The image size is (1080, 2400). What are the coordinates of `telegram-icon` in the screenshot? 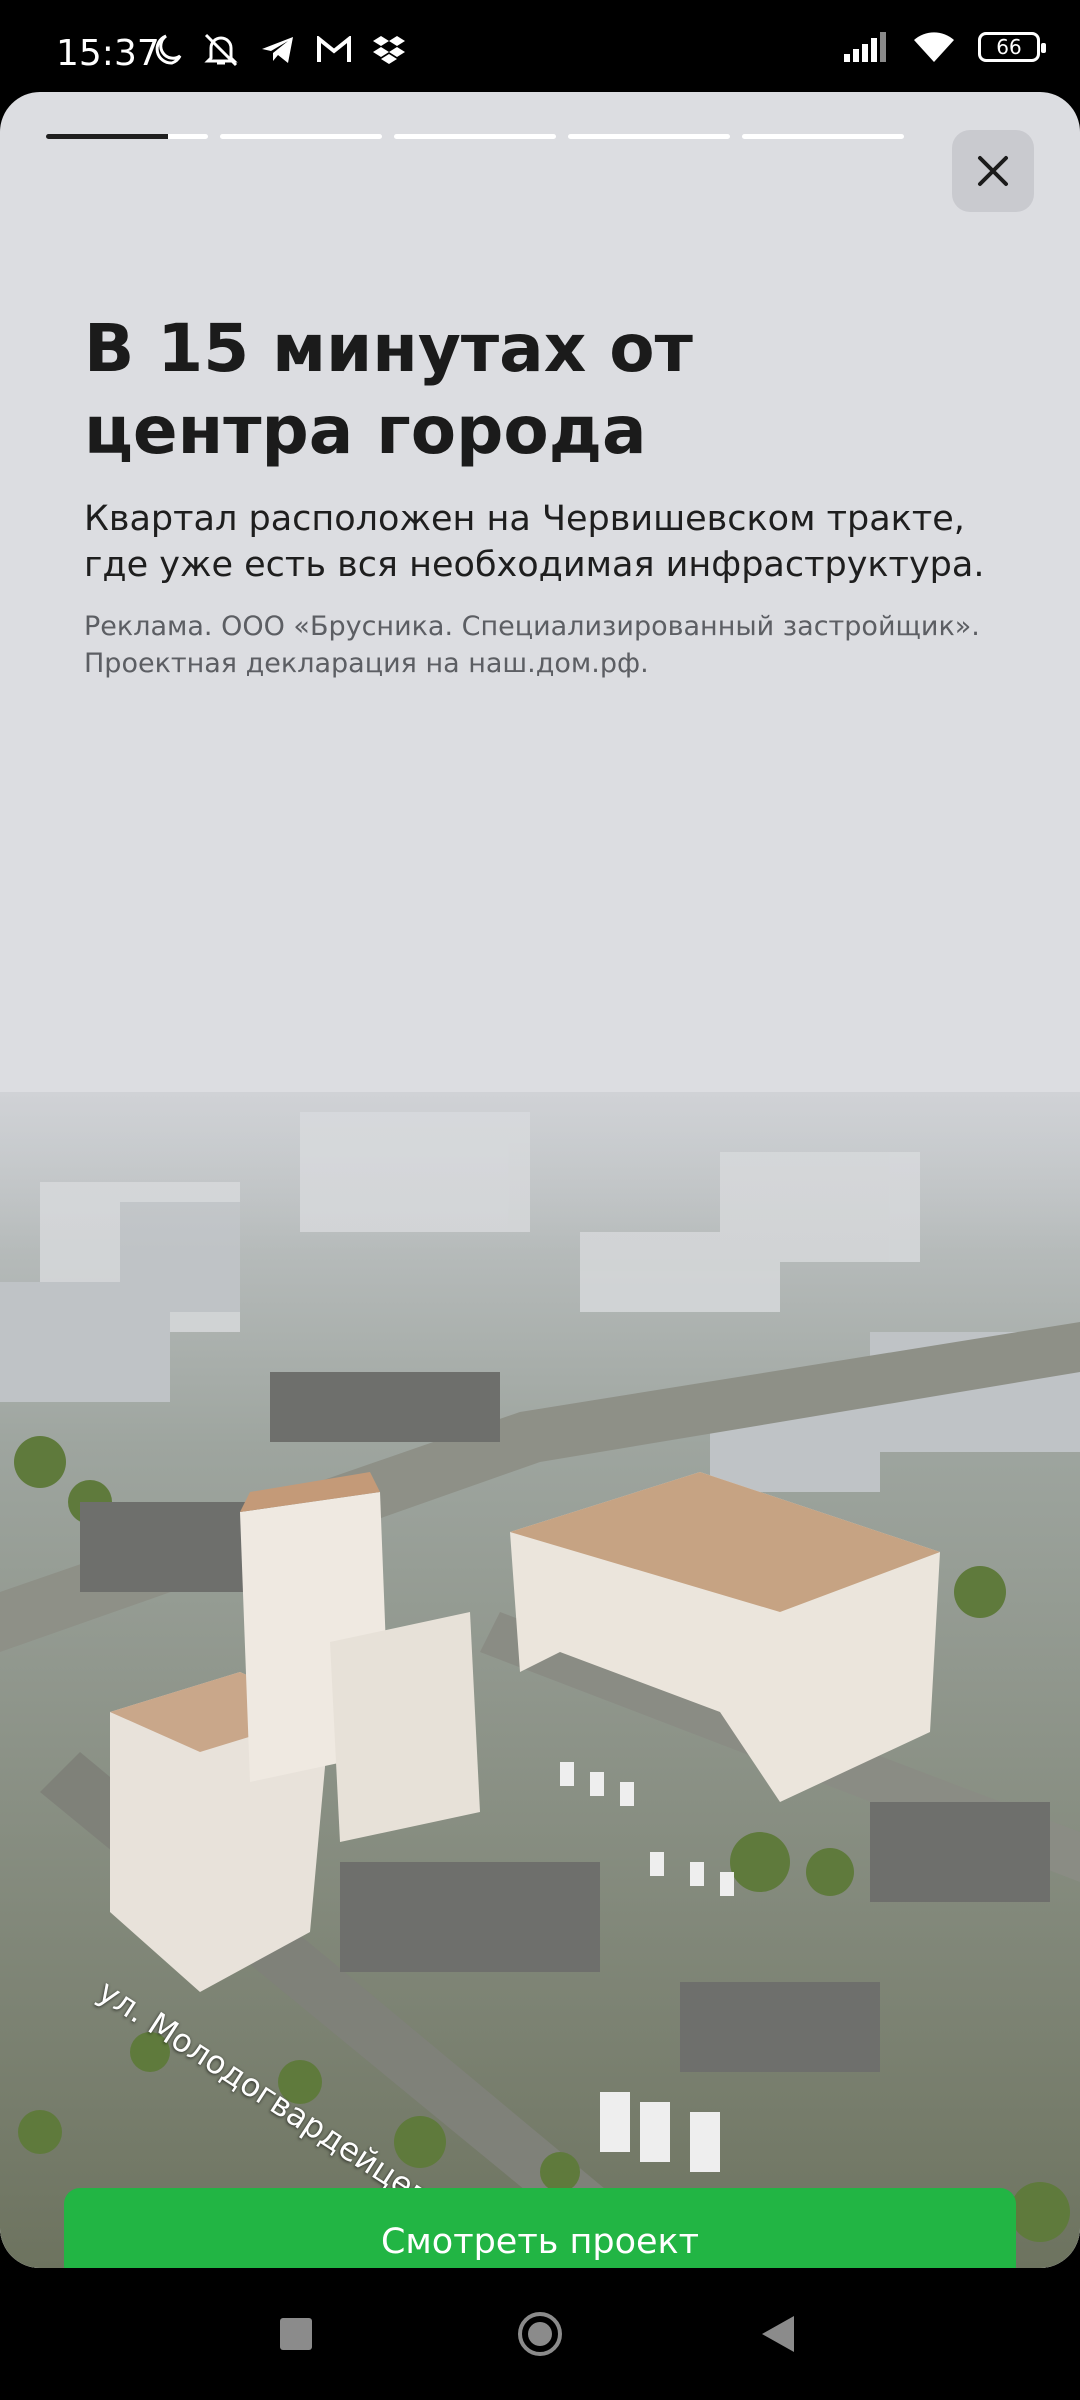 It's located at (277, 50).